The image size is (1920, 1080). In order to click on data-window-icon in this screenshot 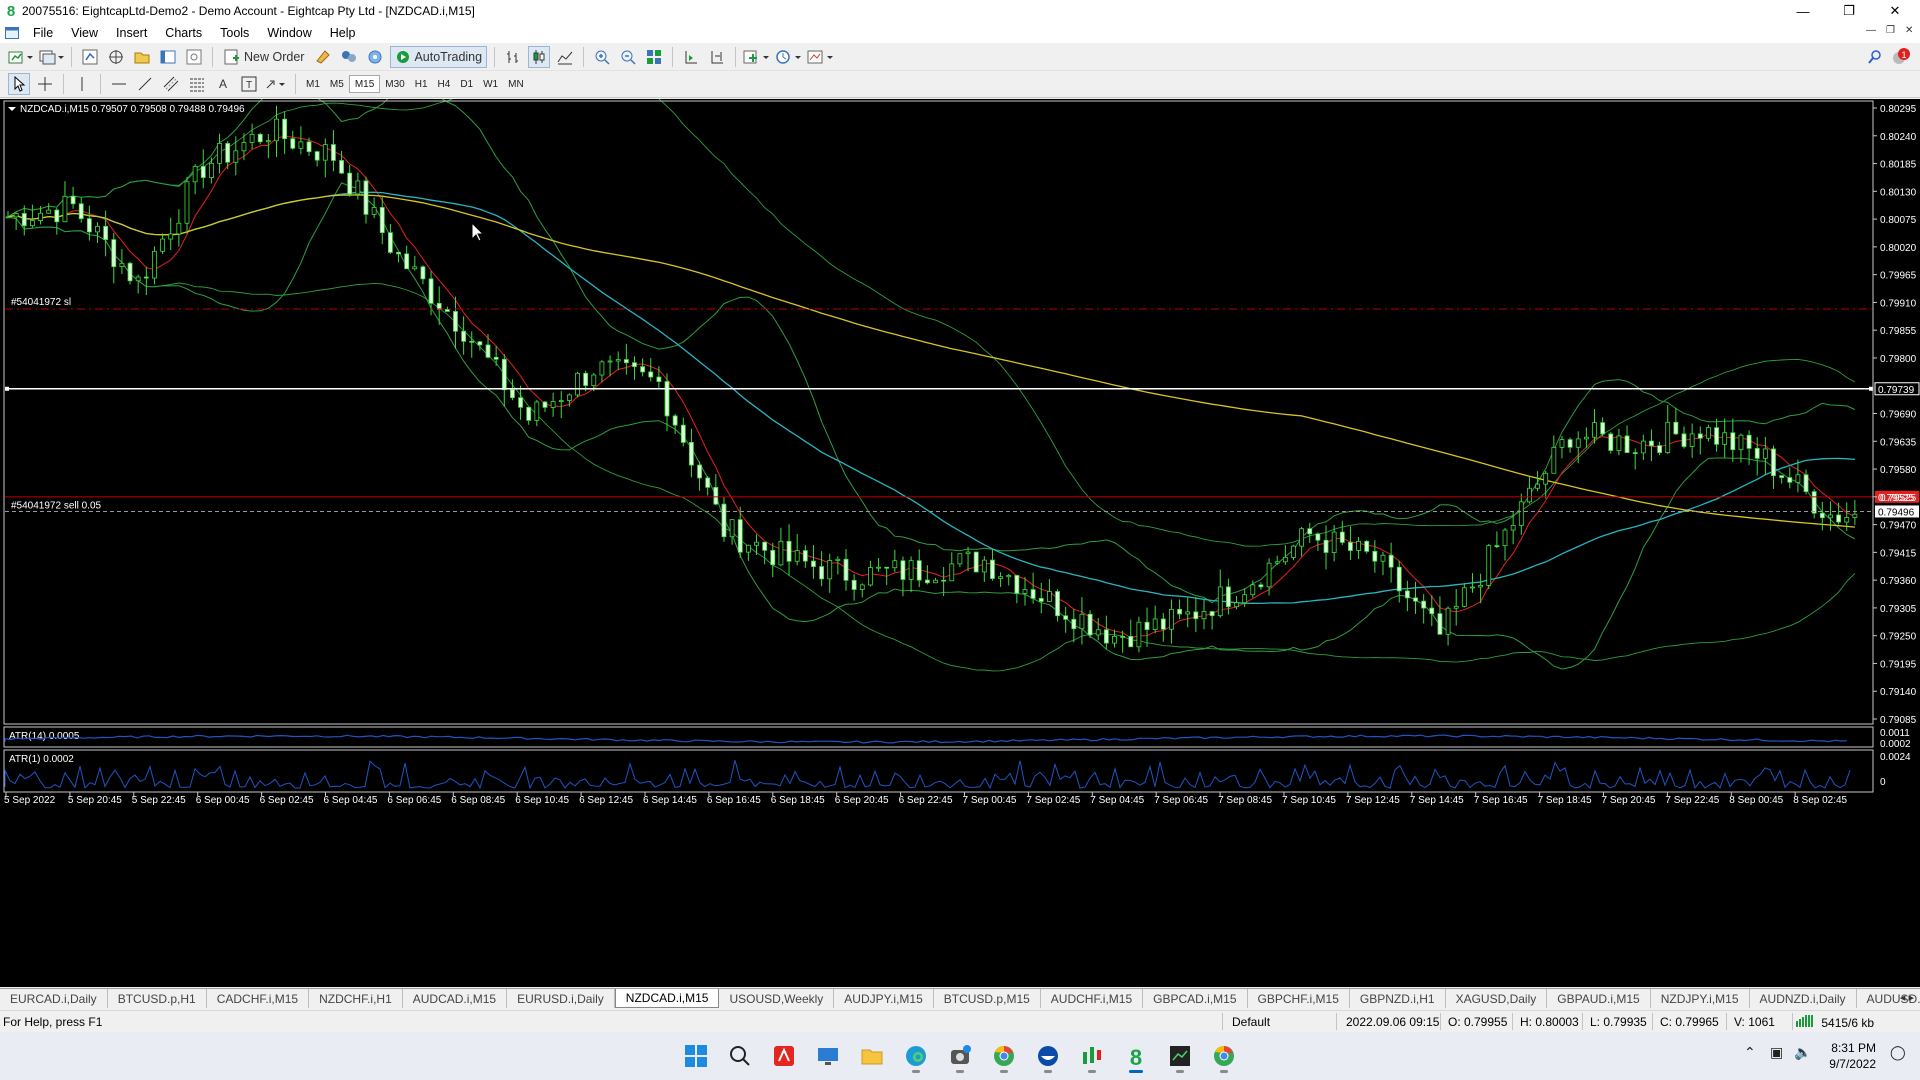, I will do `click(142, 57)`.